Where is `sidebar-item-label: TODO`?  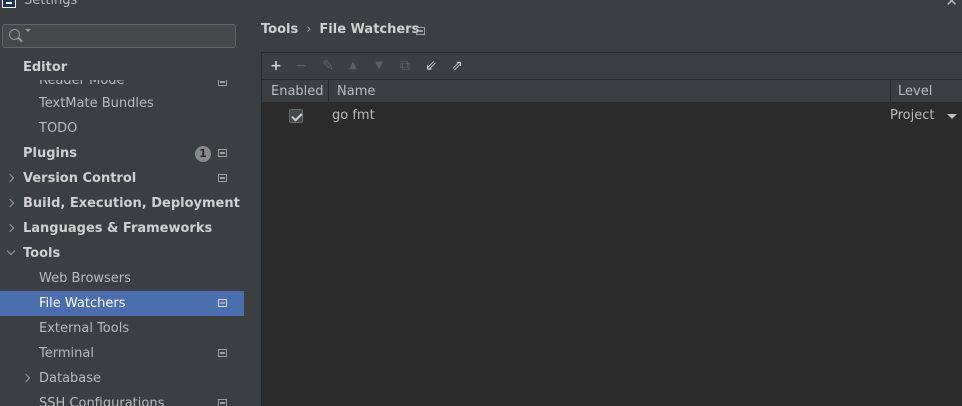 sidebar-item-label: TODO is located at coordinates (58, 128).